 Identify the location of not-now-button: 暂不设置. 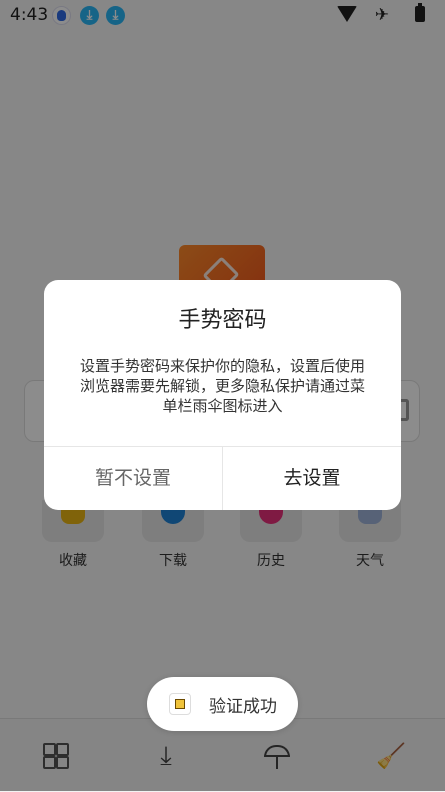
(133, 478).